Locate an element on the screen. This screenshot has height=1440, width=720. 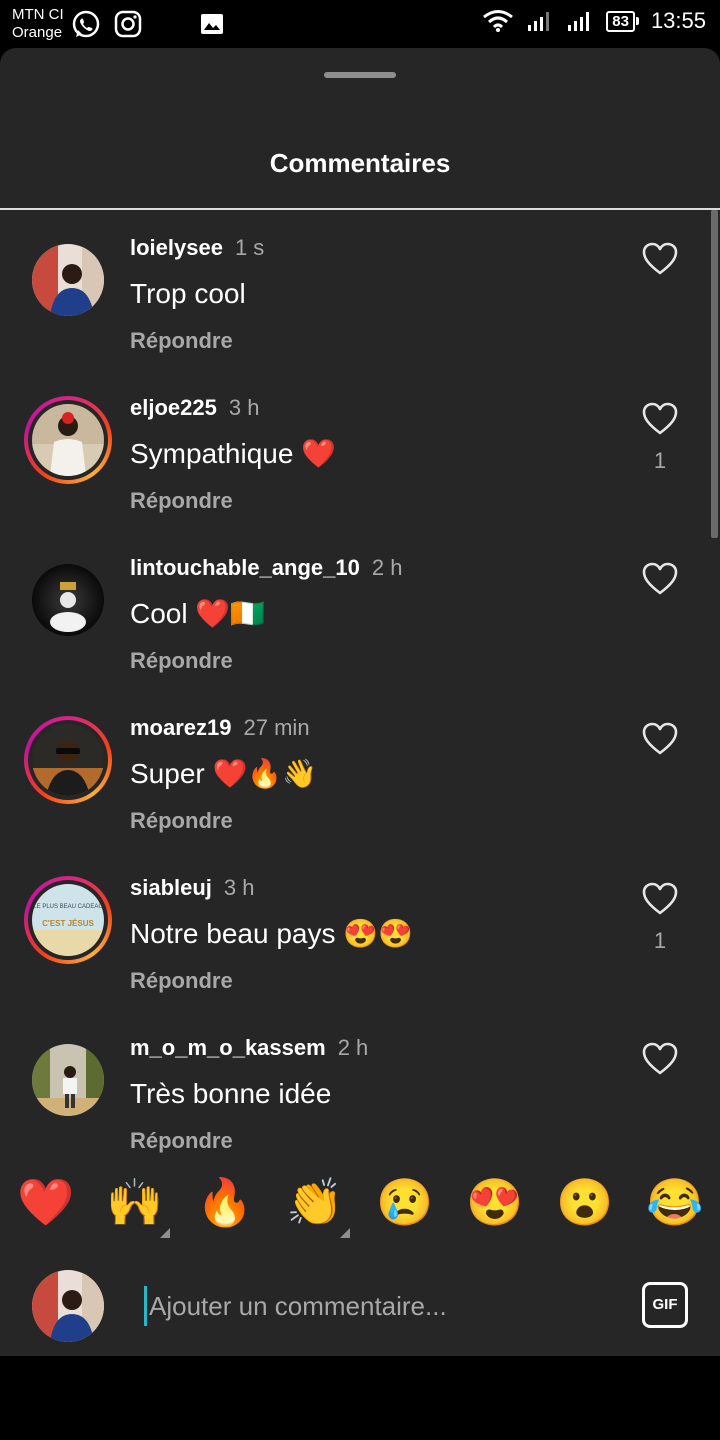
emoji-clap-button: 👏 is located at coordinates (315, 1202).